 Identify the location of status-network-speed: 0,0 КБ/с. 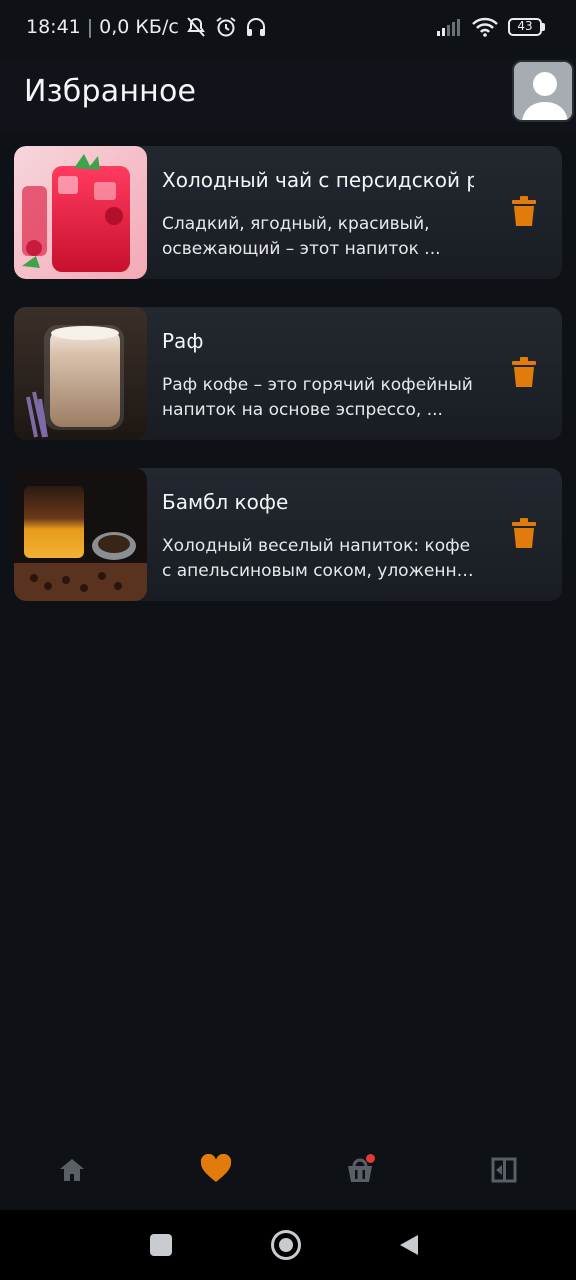
(139, 27).